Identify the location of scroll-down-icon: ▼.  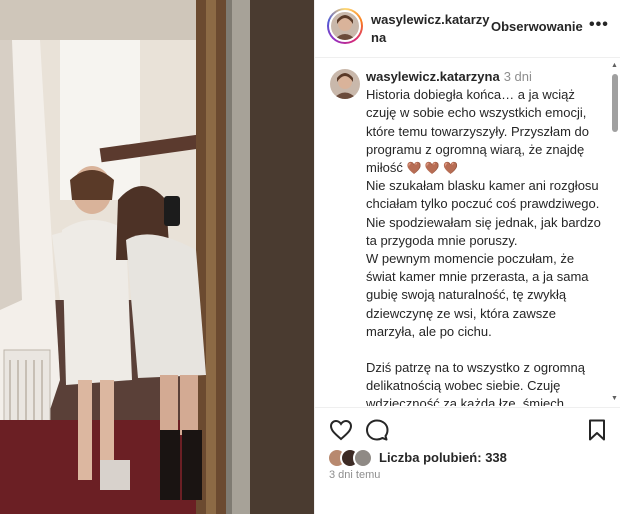
(614, 398).